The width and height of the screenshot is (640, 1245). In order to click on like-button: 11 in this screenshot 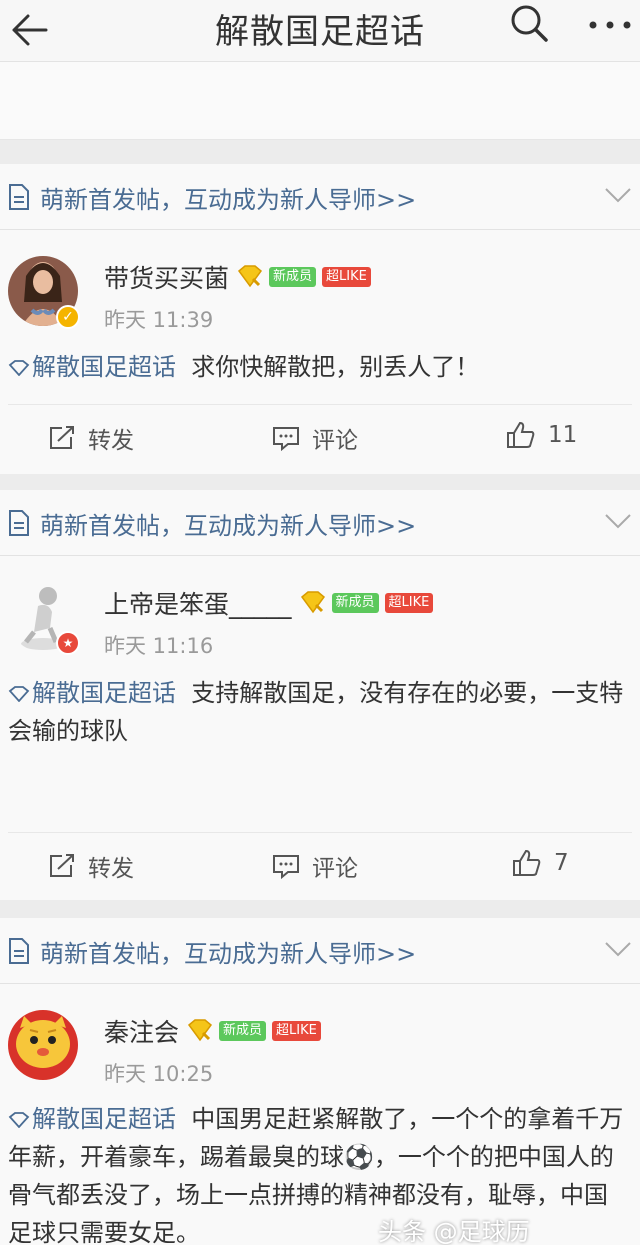, I will do `click(541, 435)`.